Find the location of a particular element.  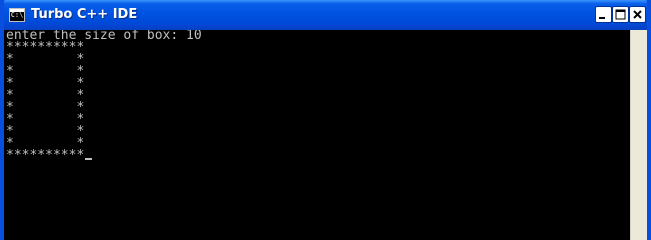

output-line-text: ********** is located at coordinates (45, 155).